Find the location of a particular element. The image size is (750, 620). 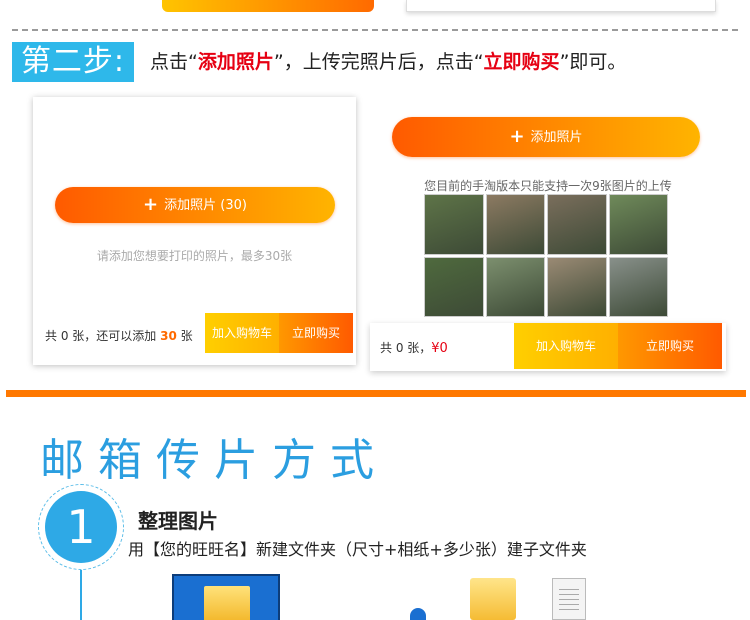

organize-title: 整理图片 is located at coordinates (178, 521).